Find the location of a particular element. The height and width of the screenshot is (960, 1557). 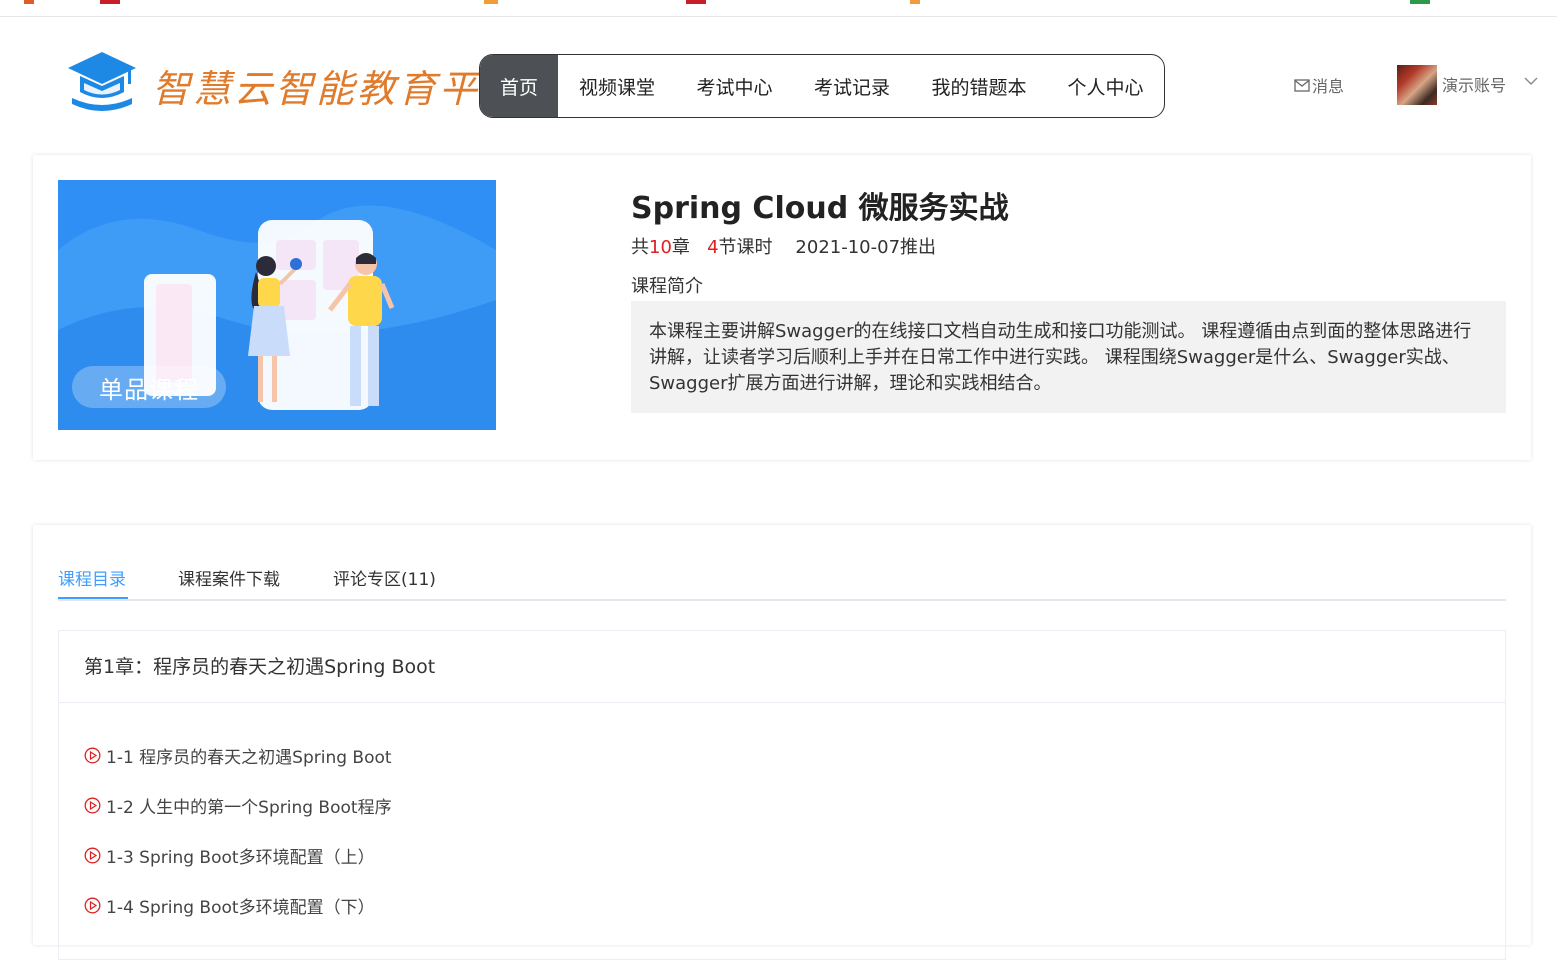

nav-personal-center: 个人中心 is located at coordinates (1105, 86).